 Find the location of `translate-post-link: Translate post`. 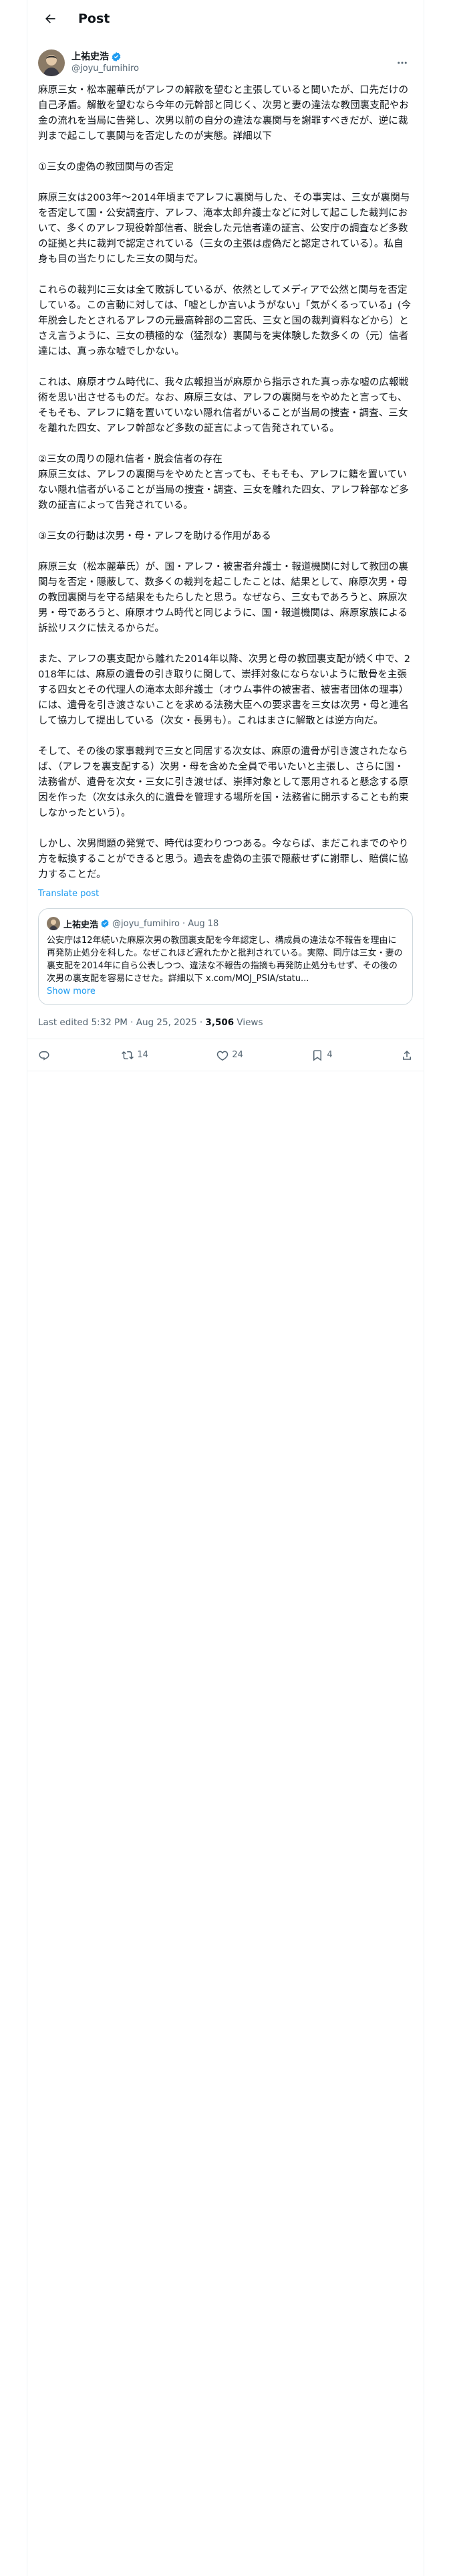

translate-post-link: Translate post is located at coordinates (225, 894).